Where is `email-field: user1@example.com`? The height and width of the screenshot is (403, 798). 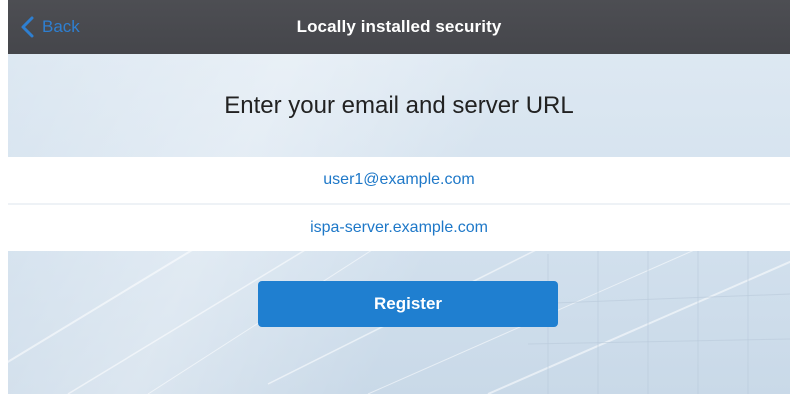 email-field: user1@example.com is located at coordinates (399, 180).